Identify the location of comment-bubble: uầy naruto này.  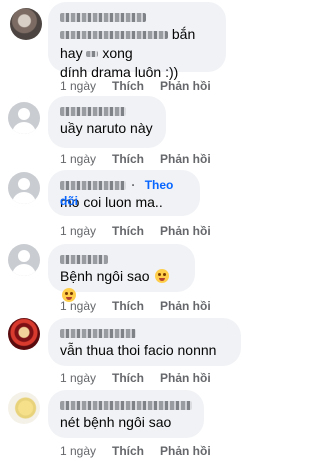
(107, 122).